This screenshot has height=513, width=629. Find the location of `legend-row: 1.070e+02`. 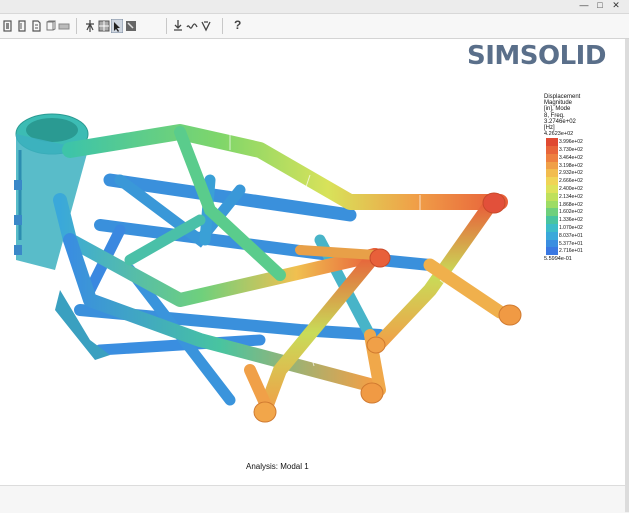

legend-row: 1.070e+02 is located at coordinates (579, 227).